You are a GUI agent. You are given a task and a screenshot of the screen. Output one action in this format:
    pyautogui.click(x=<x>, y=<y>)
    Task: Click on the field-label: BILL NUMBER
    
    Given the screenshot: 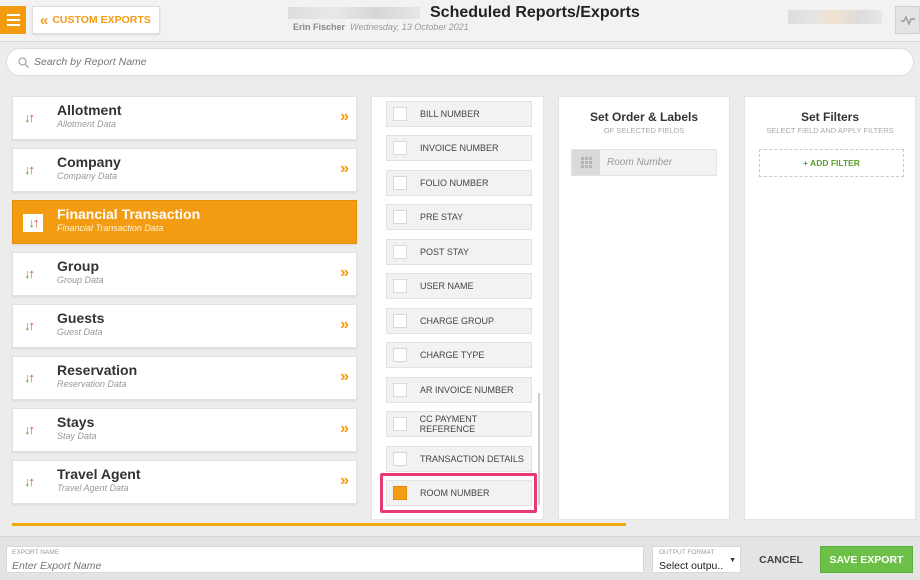 What is the action you would take?
    pyautogui.click(x=450, y=114)
    